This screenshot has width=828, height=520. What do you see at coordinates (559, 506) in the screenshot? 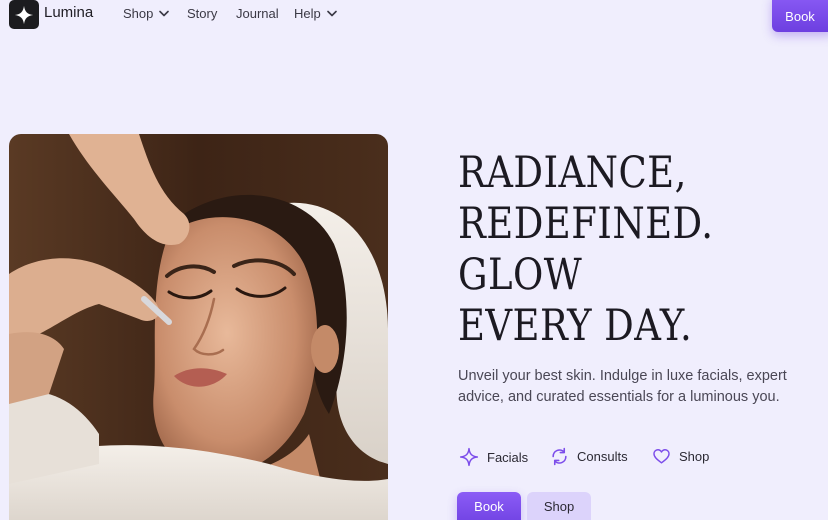
I see `shop-button: Shop` at bounding box center [559, 506].